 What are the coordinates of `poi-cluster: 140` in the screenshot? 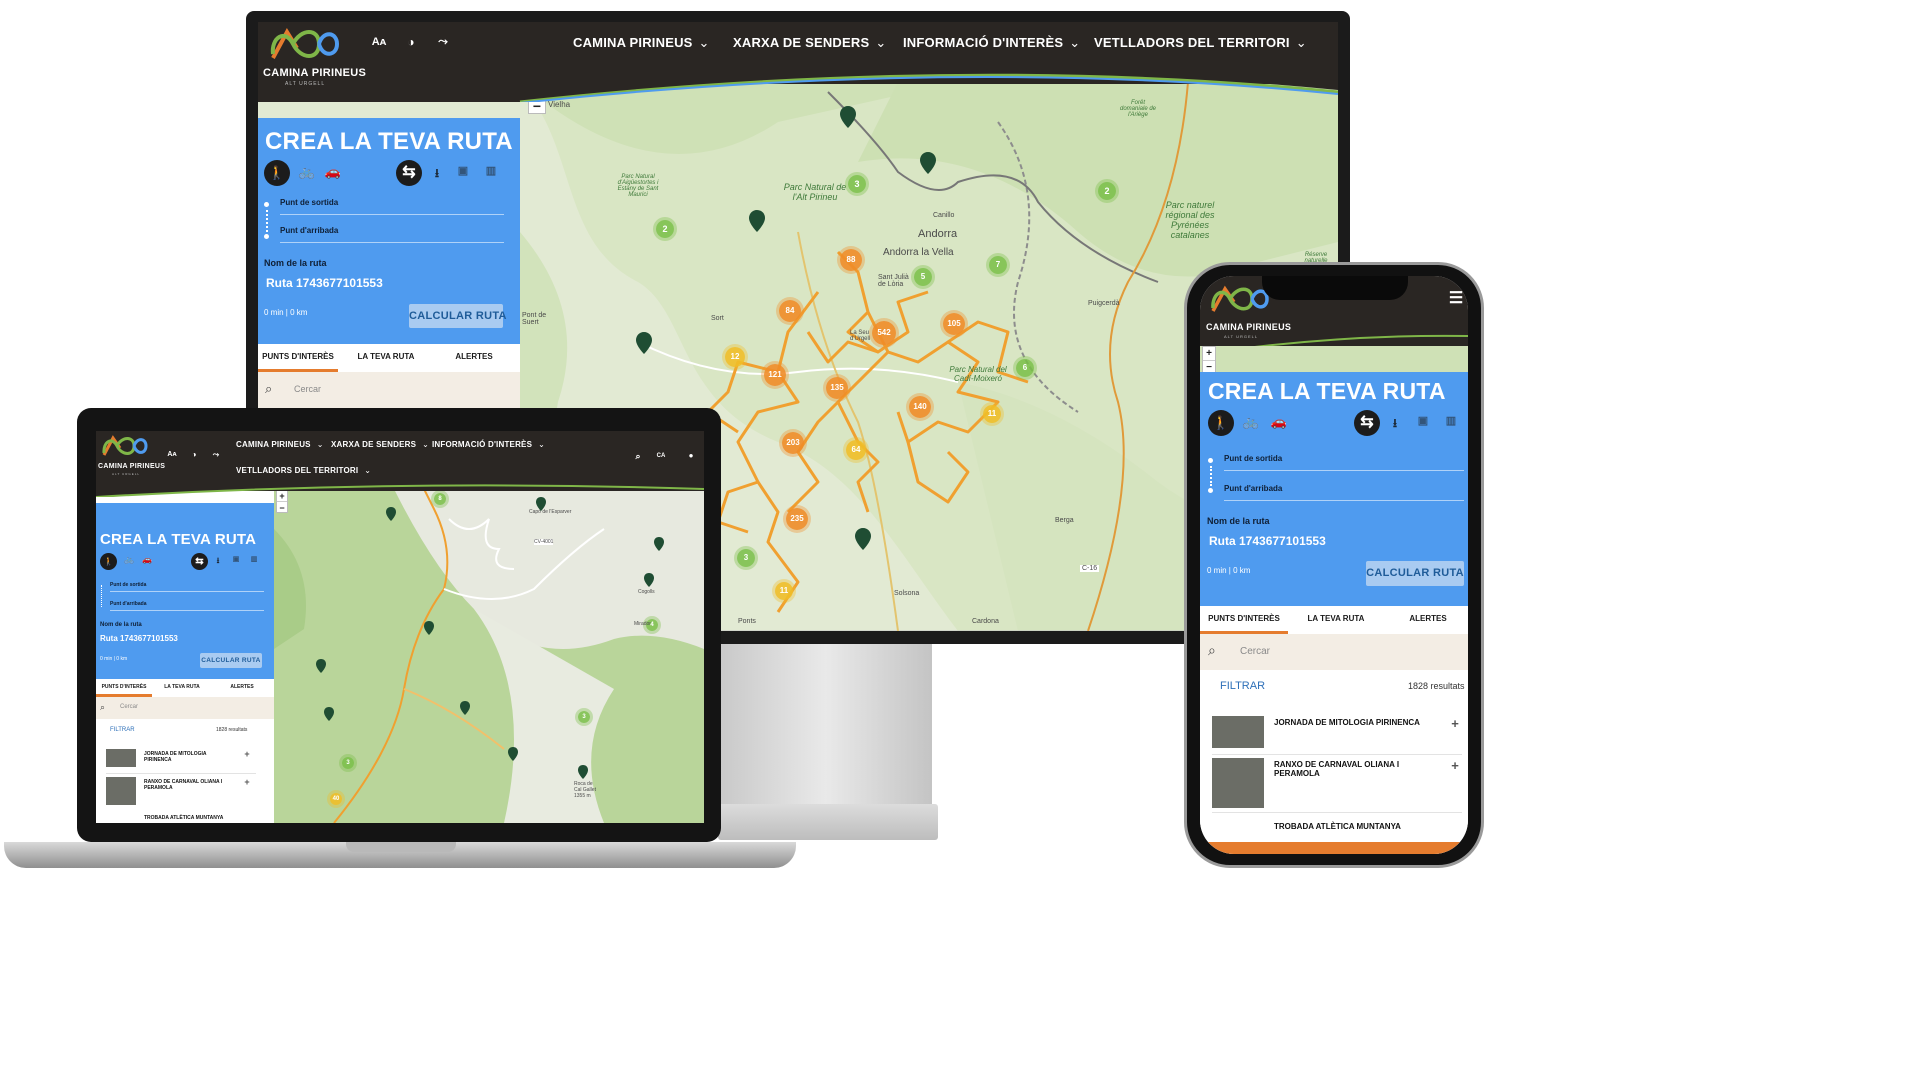 It's located at (920, 407).